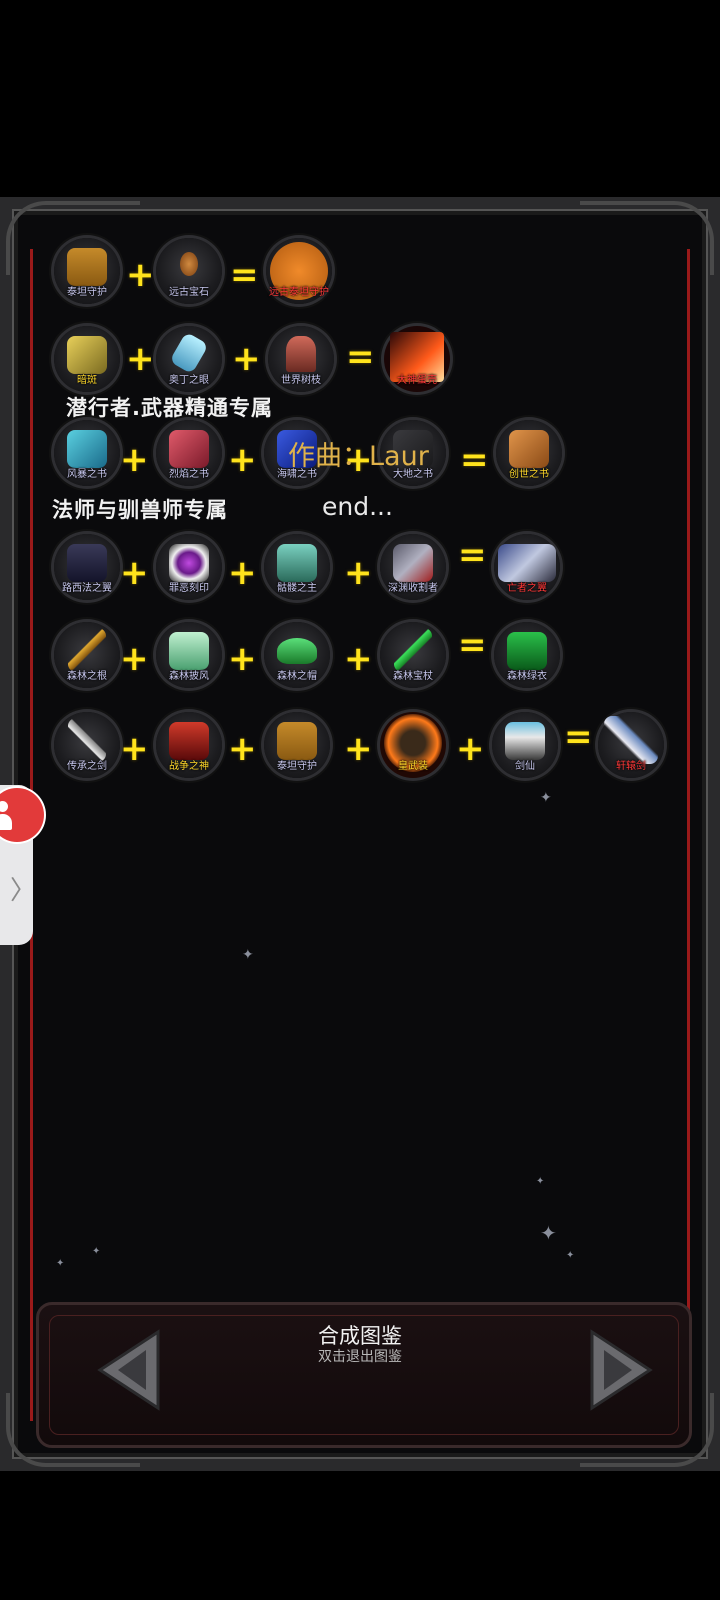 The image size is (720, 1600). I want to click on recipe-item: 皇武装, so click(413, 745).